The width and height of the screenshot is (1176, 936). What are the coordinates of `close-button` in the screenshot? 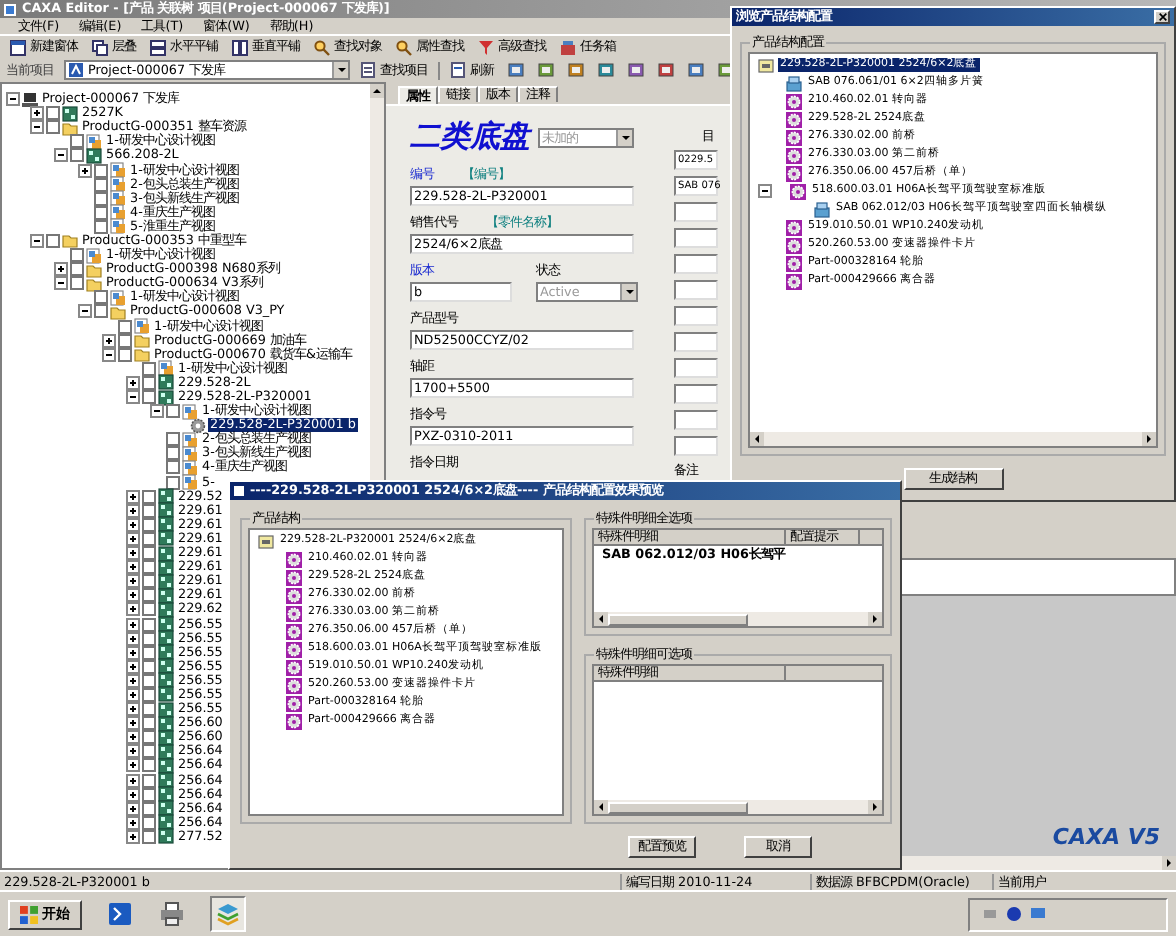 It's located at (1162, 17).